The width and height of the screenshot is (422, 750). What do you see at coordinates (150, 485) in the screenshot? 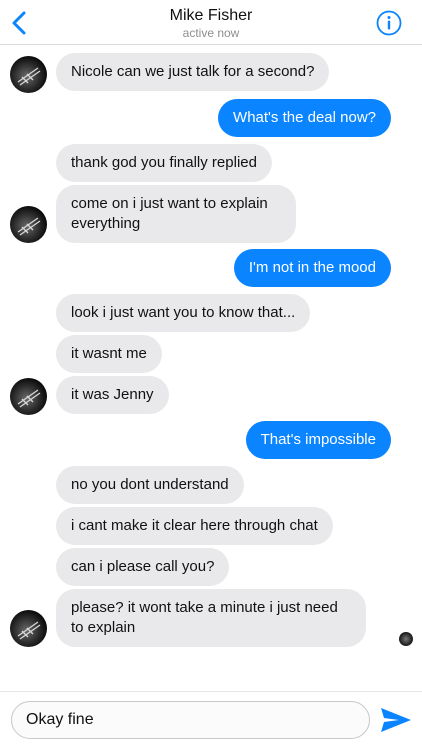
I see `message-bubble-incoming: no you dont understand` at bounding box center [150, 485].